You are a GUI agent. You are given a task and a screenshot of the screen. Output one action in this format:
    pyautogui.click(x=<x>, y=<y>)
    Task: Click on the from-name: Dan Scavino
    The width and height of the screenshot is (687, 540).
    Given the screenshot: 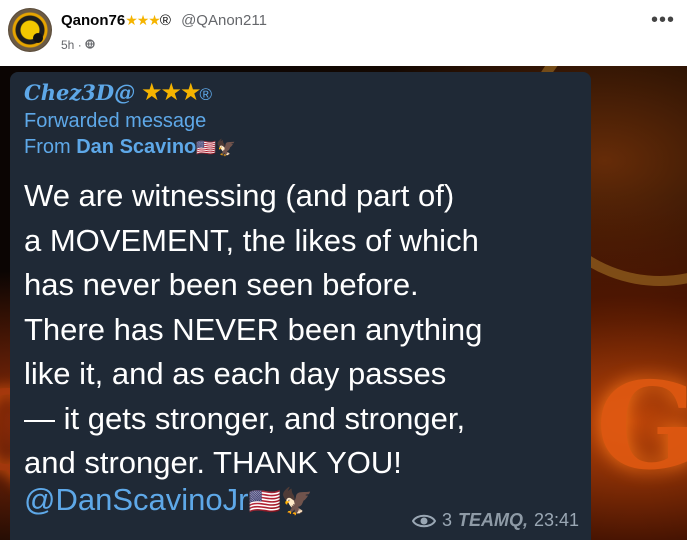 What is the action you would take?
    pyautogui.click(x=136, y=147)
    